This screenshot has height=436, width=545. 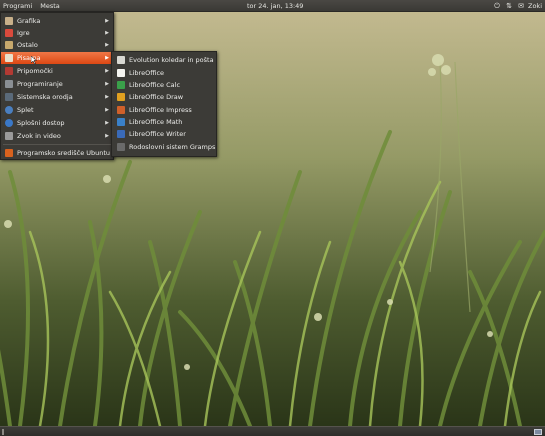 What do you see at coordinates (57, 144) in the screenshot?
I see `menu-separator` at bounding box center [57, 144].